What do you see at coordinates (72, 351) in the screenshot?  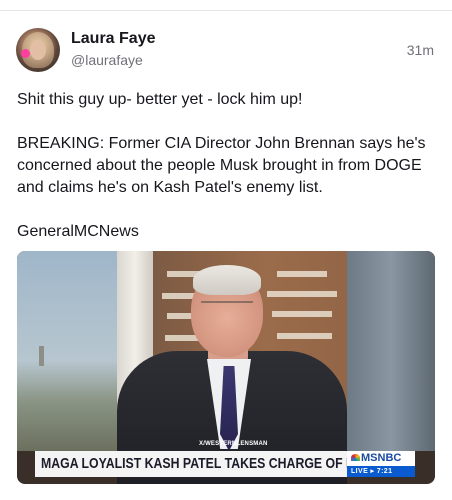 I see `background-window` at bounding box center [72, 351].